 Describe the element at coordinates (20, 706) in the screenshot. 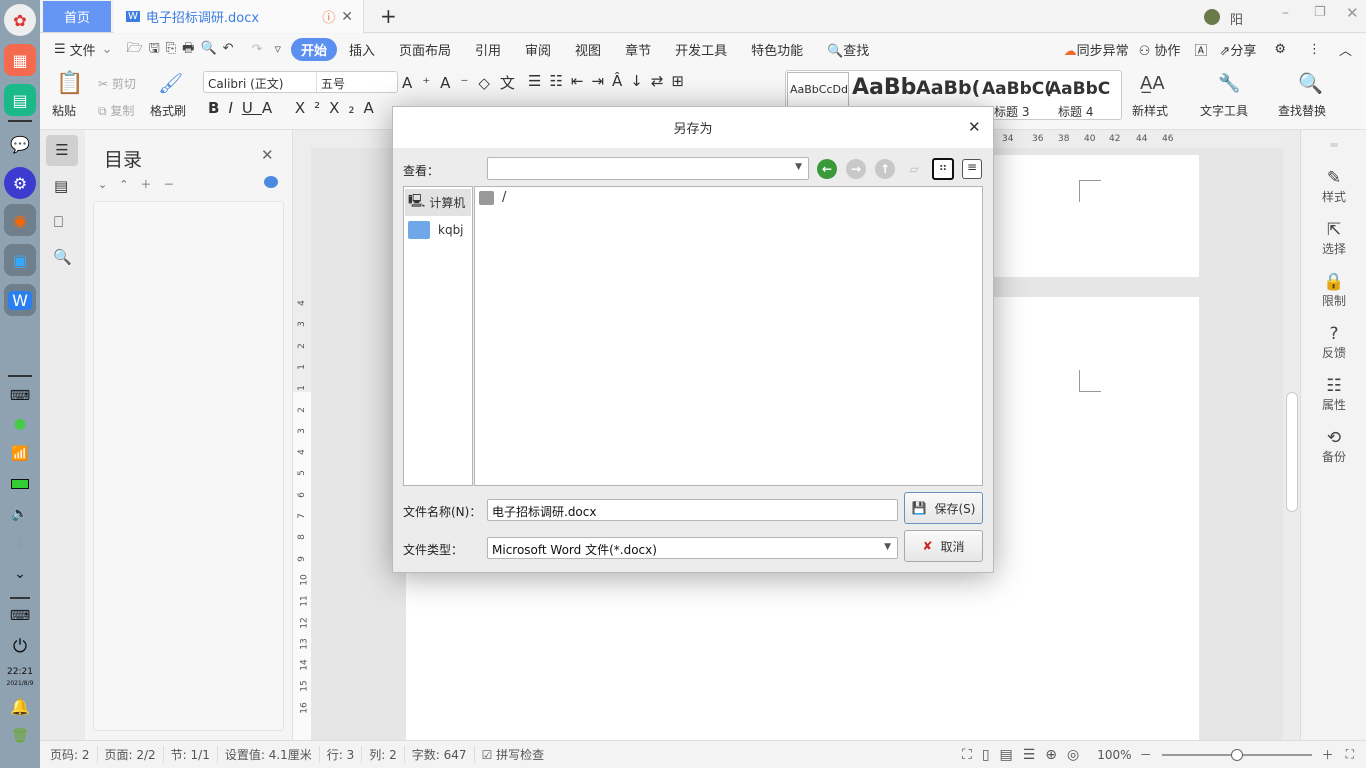

I see `notification-bell-icon: 🔔` at that location.